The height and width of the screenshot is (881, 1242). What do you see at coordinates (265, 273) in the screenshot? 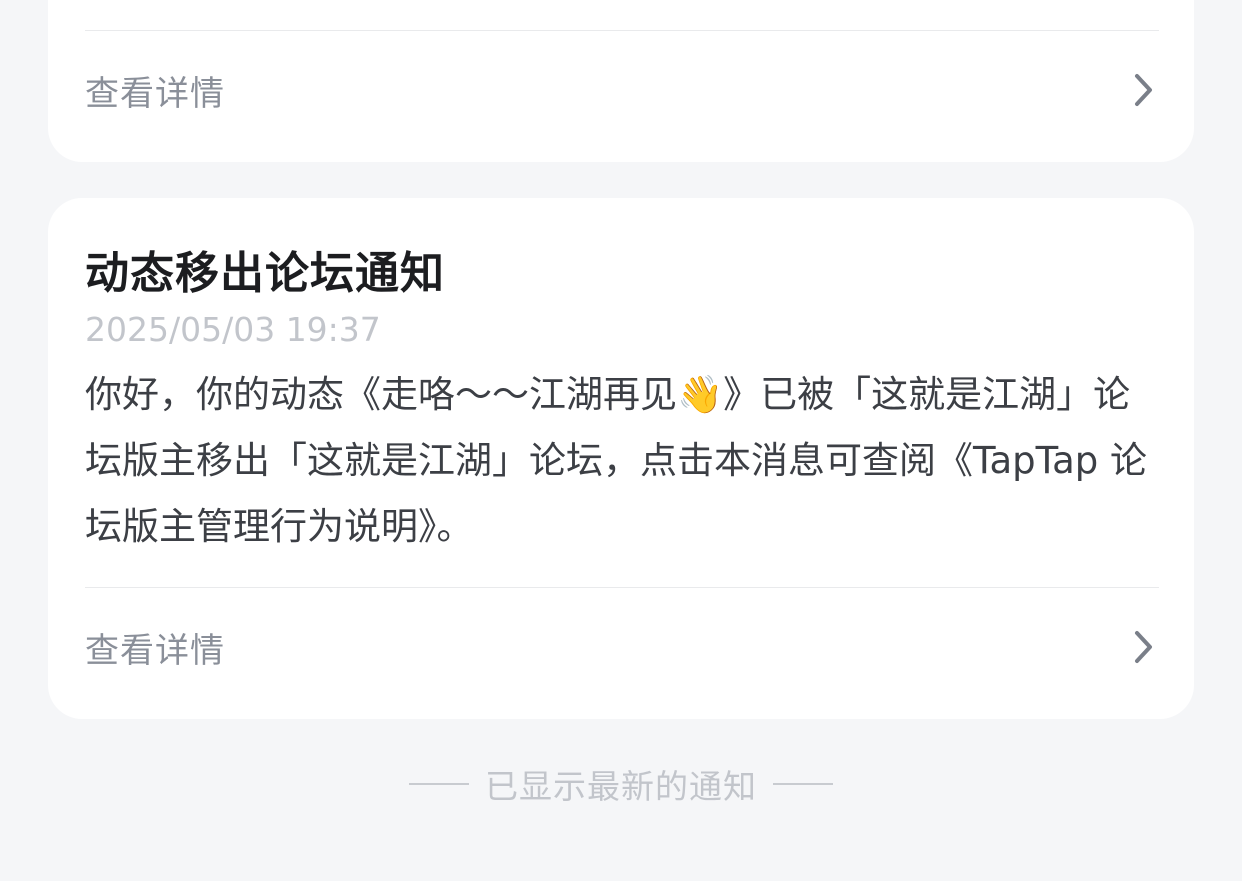
I see `notification-title: 动态移出论坛通知` at bounding box center [265, 273].